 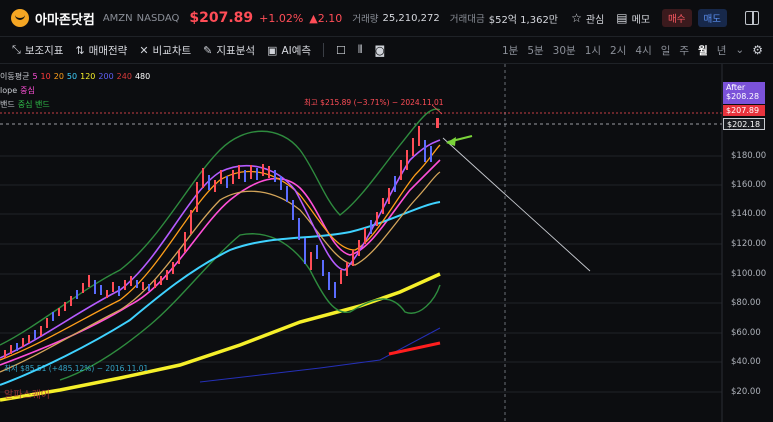 What do you see at coordinates (749, 156) in the screenshot?
I see `axis-tick: $180.00` at bounding box center [749, 156].